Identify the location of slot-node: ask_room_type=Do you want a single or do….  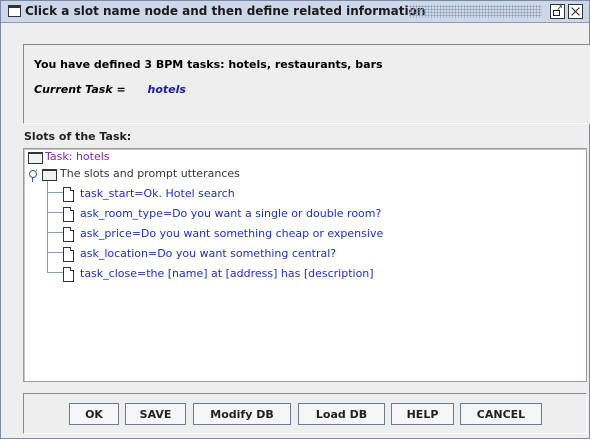
(234, 214).